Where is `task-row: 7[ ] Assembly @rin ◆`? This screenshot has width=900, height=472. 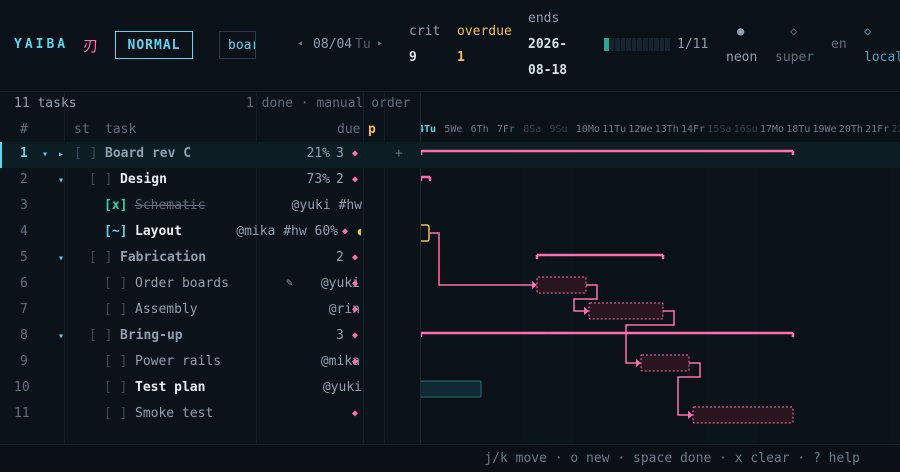
task-row: 7[ ] Assembly @rin ◆ is located at coordinates (210, 311).